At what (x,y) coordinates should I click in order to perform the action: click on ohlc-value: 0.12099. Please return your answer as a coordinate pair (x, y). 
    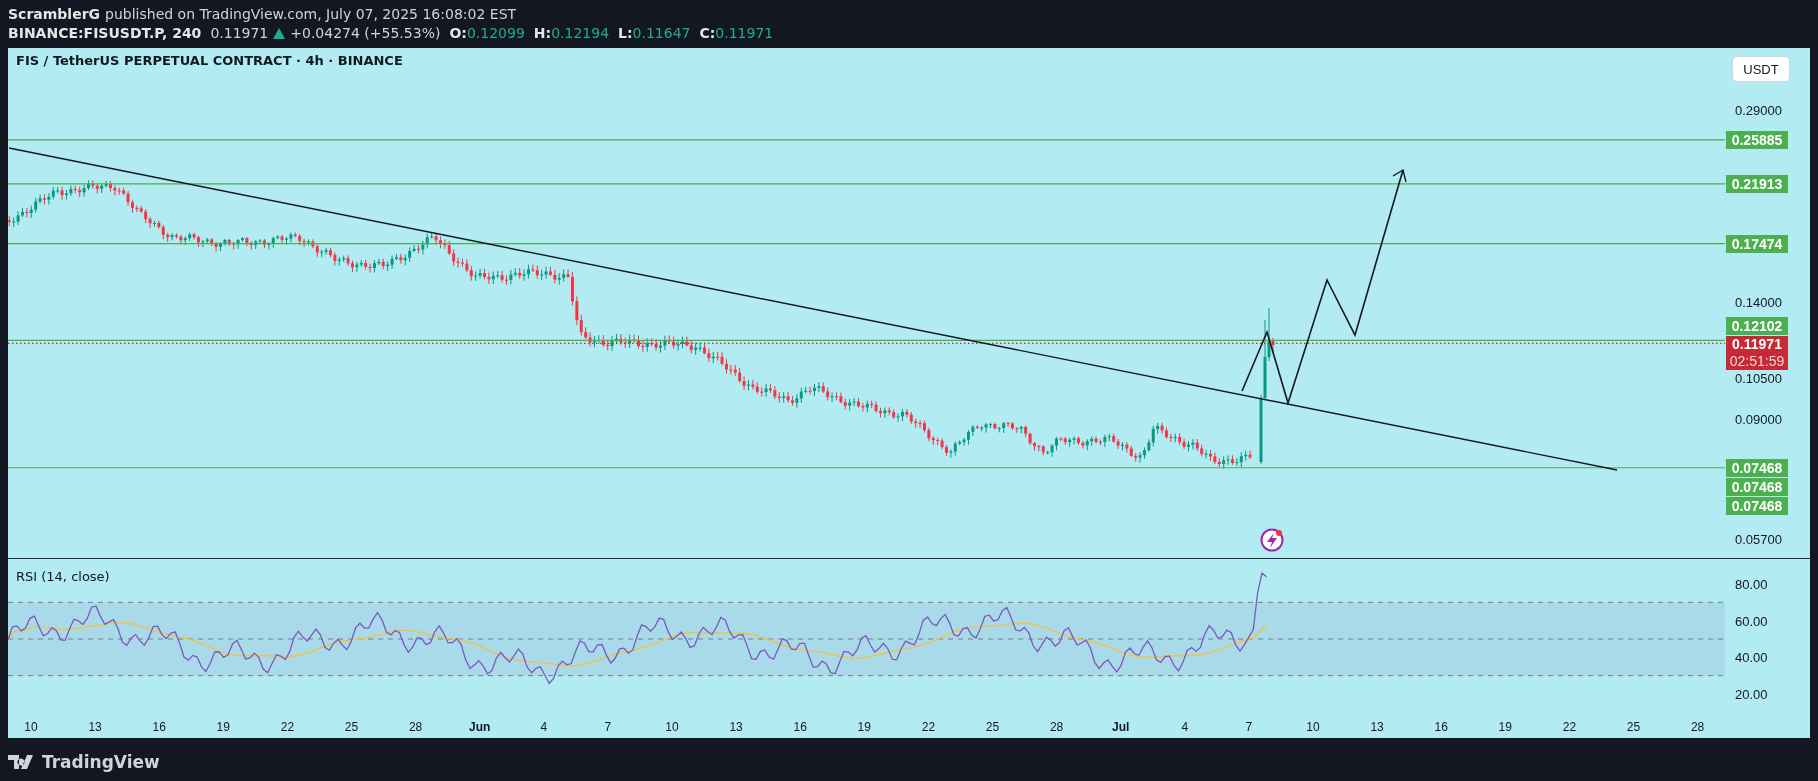
    Looking at the image, I should click on (495, 33).